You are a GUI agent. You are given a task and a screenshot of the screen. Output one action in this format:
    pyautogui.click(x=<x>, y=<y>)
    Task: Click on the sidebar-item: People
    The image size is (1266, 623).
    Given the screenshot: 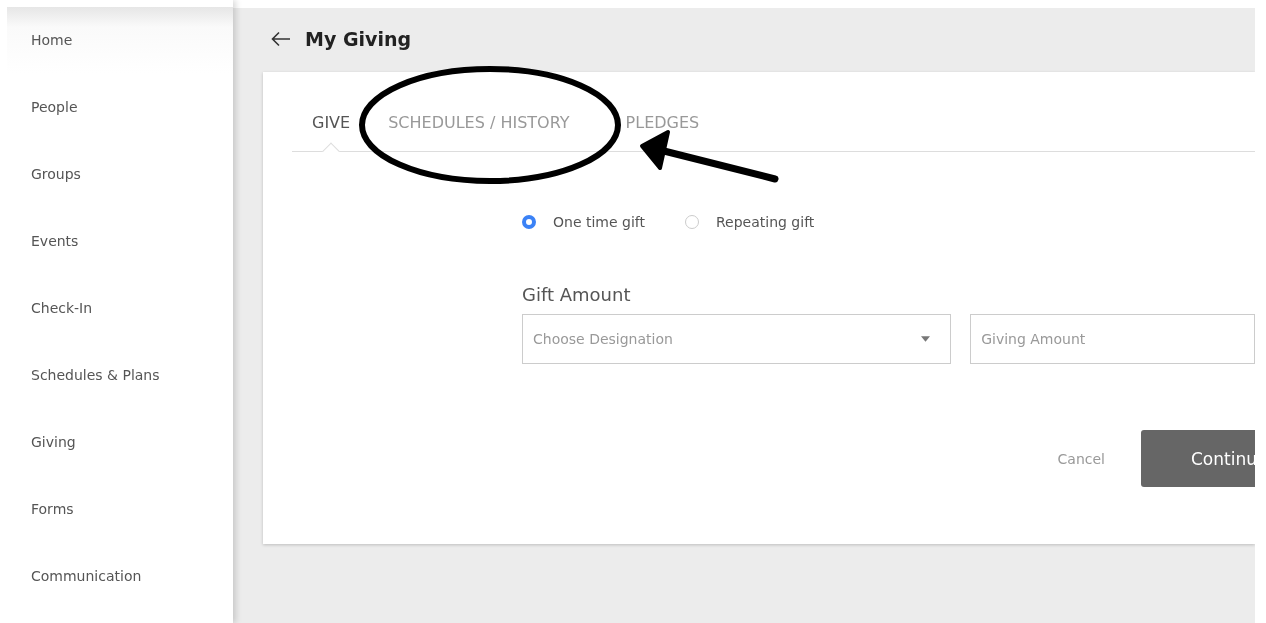 What is the action you would take?
    pyautogui.click(x=120, y=107)
    